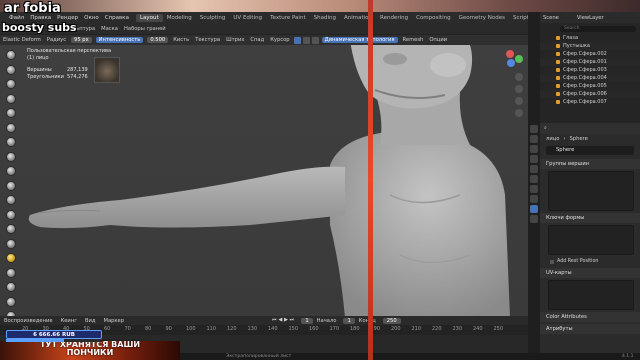  What do you see at coordinates (11, 156) in the screenshot?
I see `crease-brush-icon` at bounding box center [11, 156].